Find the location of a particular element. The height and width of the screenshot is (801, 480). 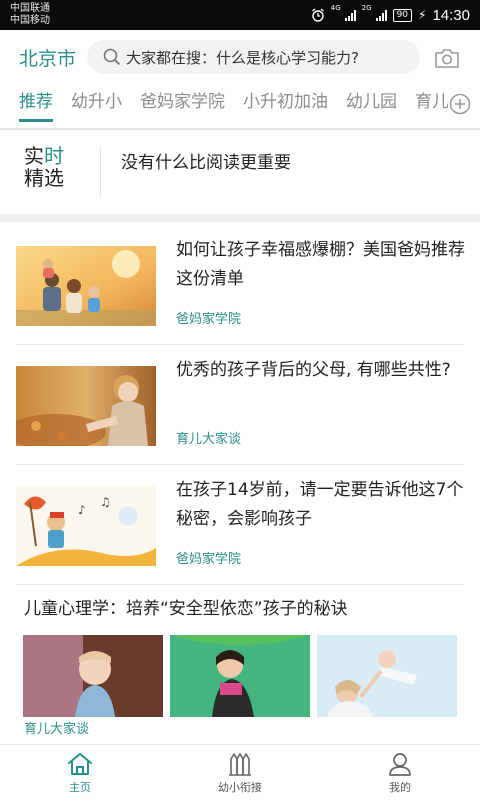

family-photo is located at coordinates (86, 286).